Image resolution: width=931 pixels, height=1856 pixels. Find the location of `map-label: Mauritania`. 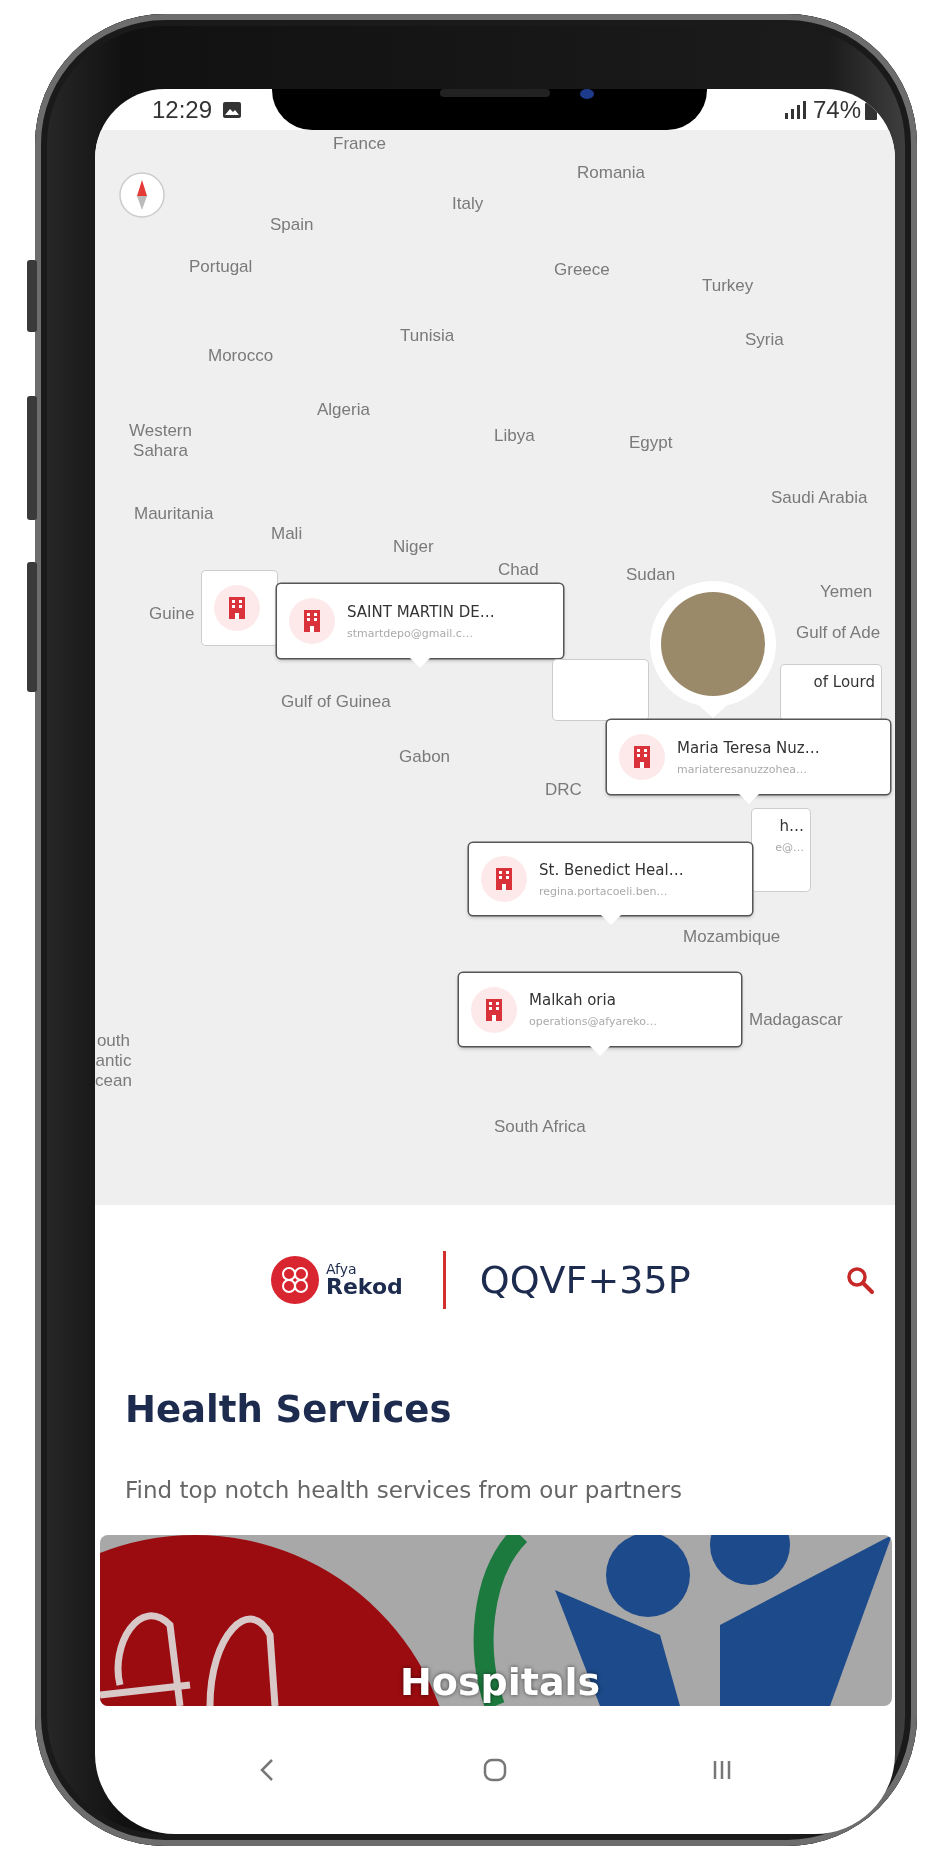

map-label: Mauritania is located at coordinates (174, 514).